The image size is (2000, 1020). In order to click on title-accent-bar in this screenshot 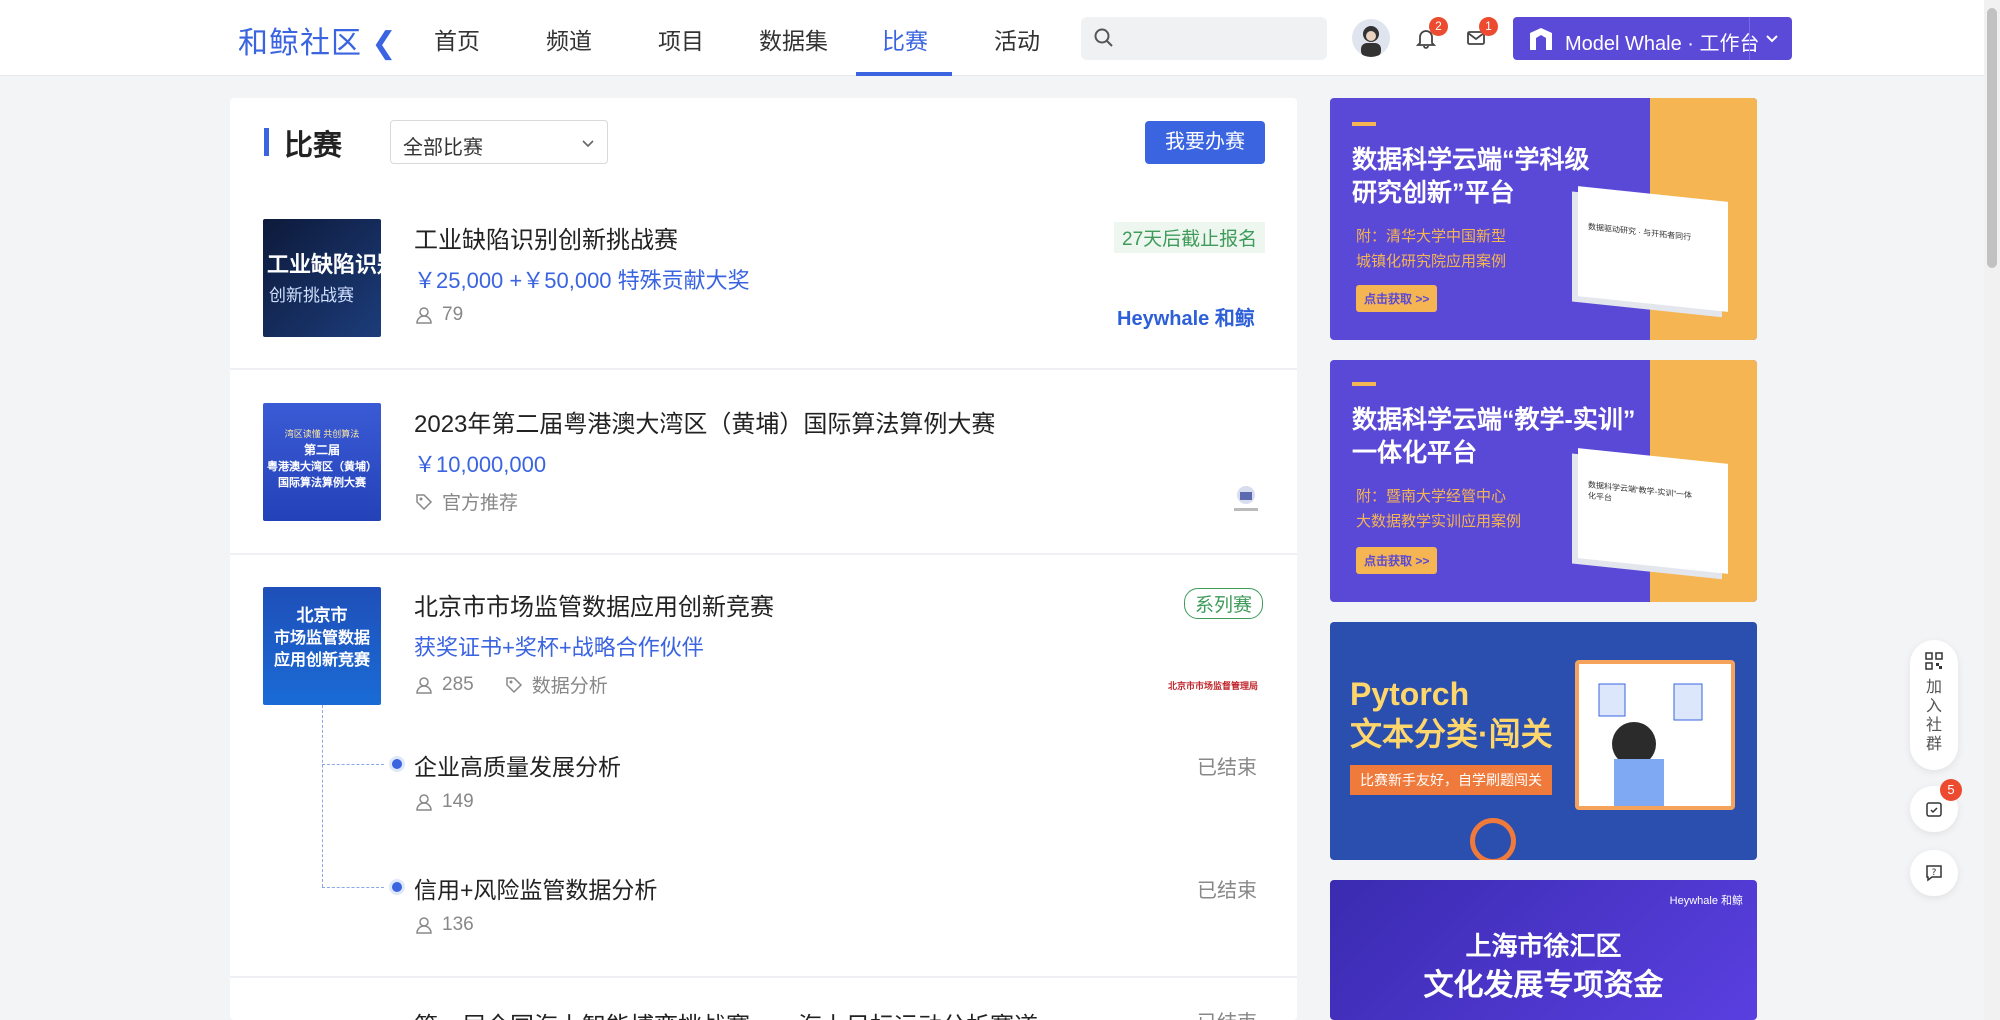, I will do `click(266, 142)`.